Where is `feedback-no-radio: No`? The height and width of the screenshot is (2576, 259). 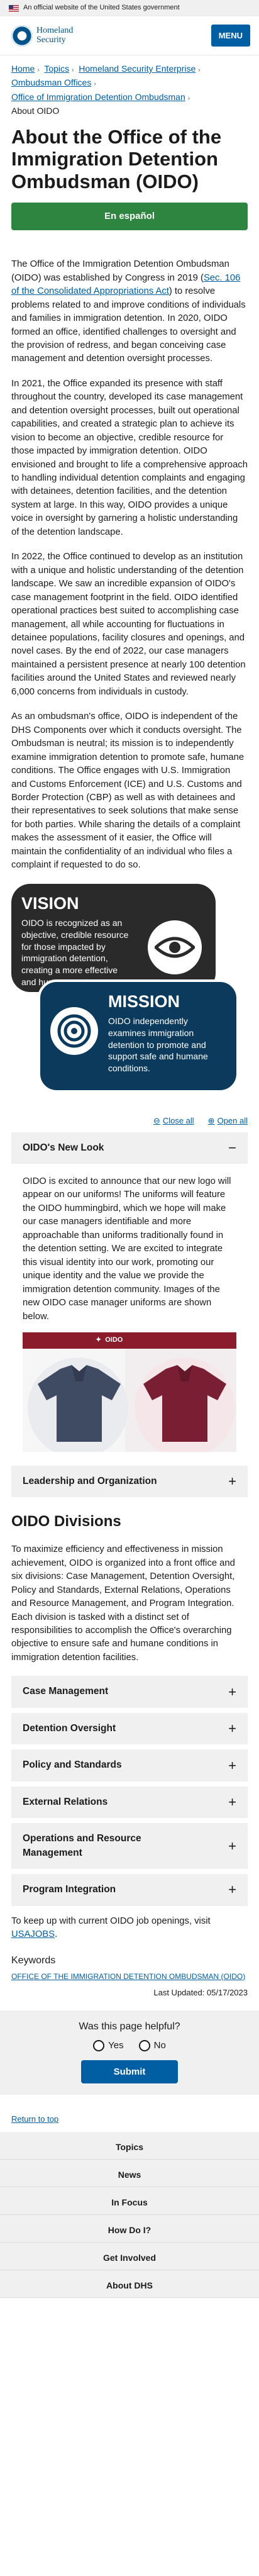
feedback-no-radio: No is located at coordinates (152, 2046).